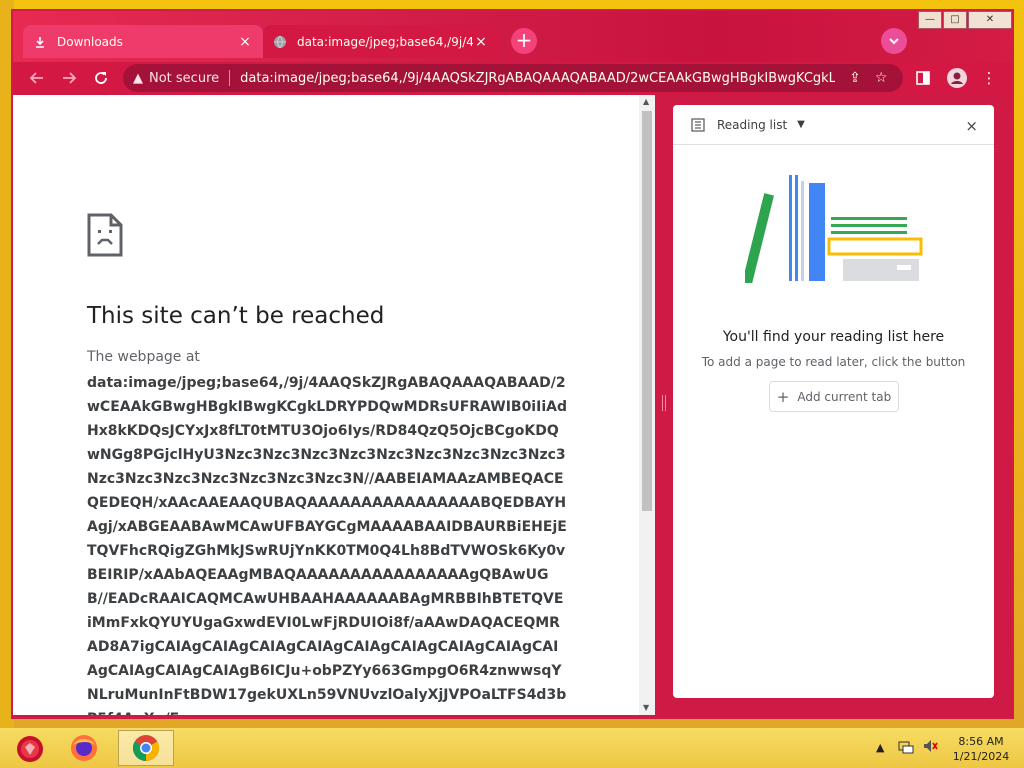  I want to click on close-panel-icon: ×, so click(971, 126).